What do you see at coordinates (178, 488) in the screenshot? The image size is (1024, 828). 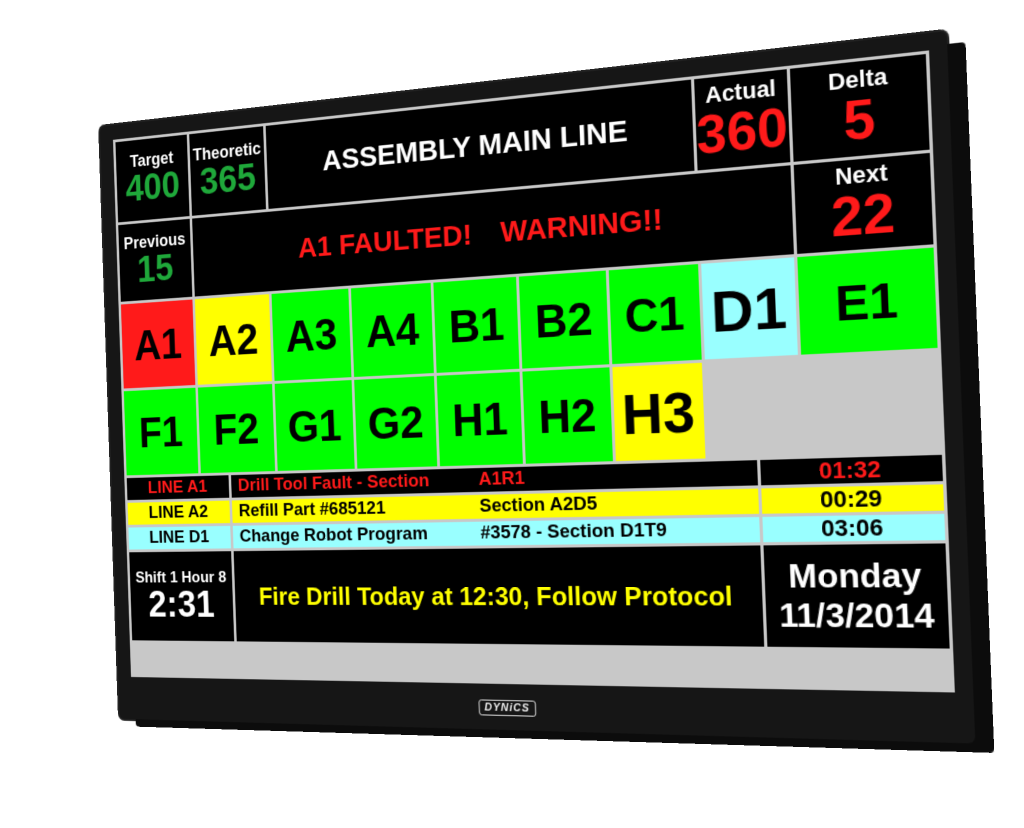 I see `message-line: LINE A1` at bounding box center [178, 488].